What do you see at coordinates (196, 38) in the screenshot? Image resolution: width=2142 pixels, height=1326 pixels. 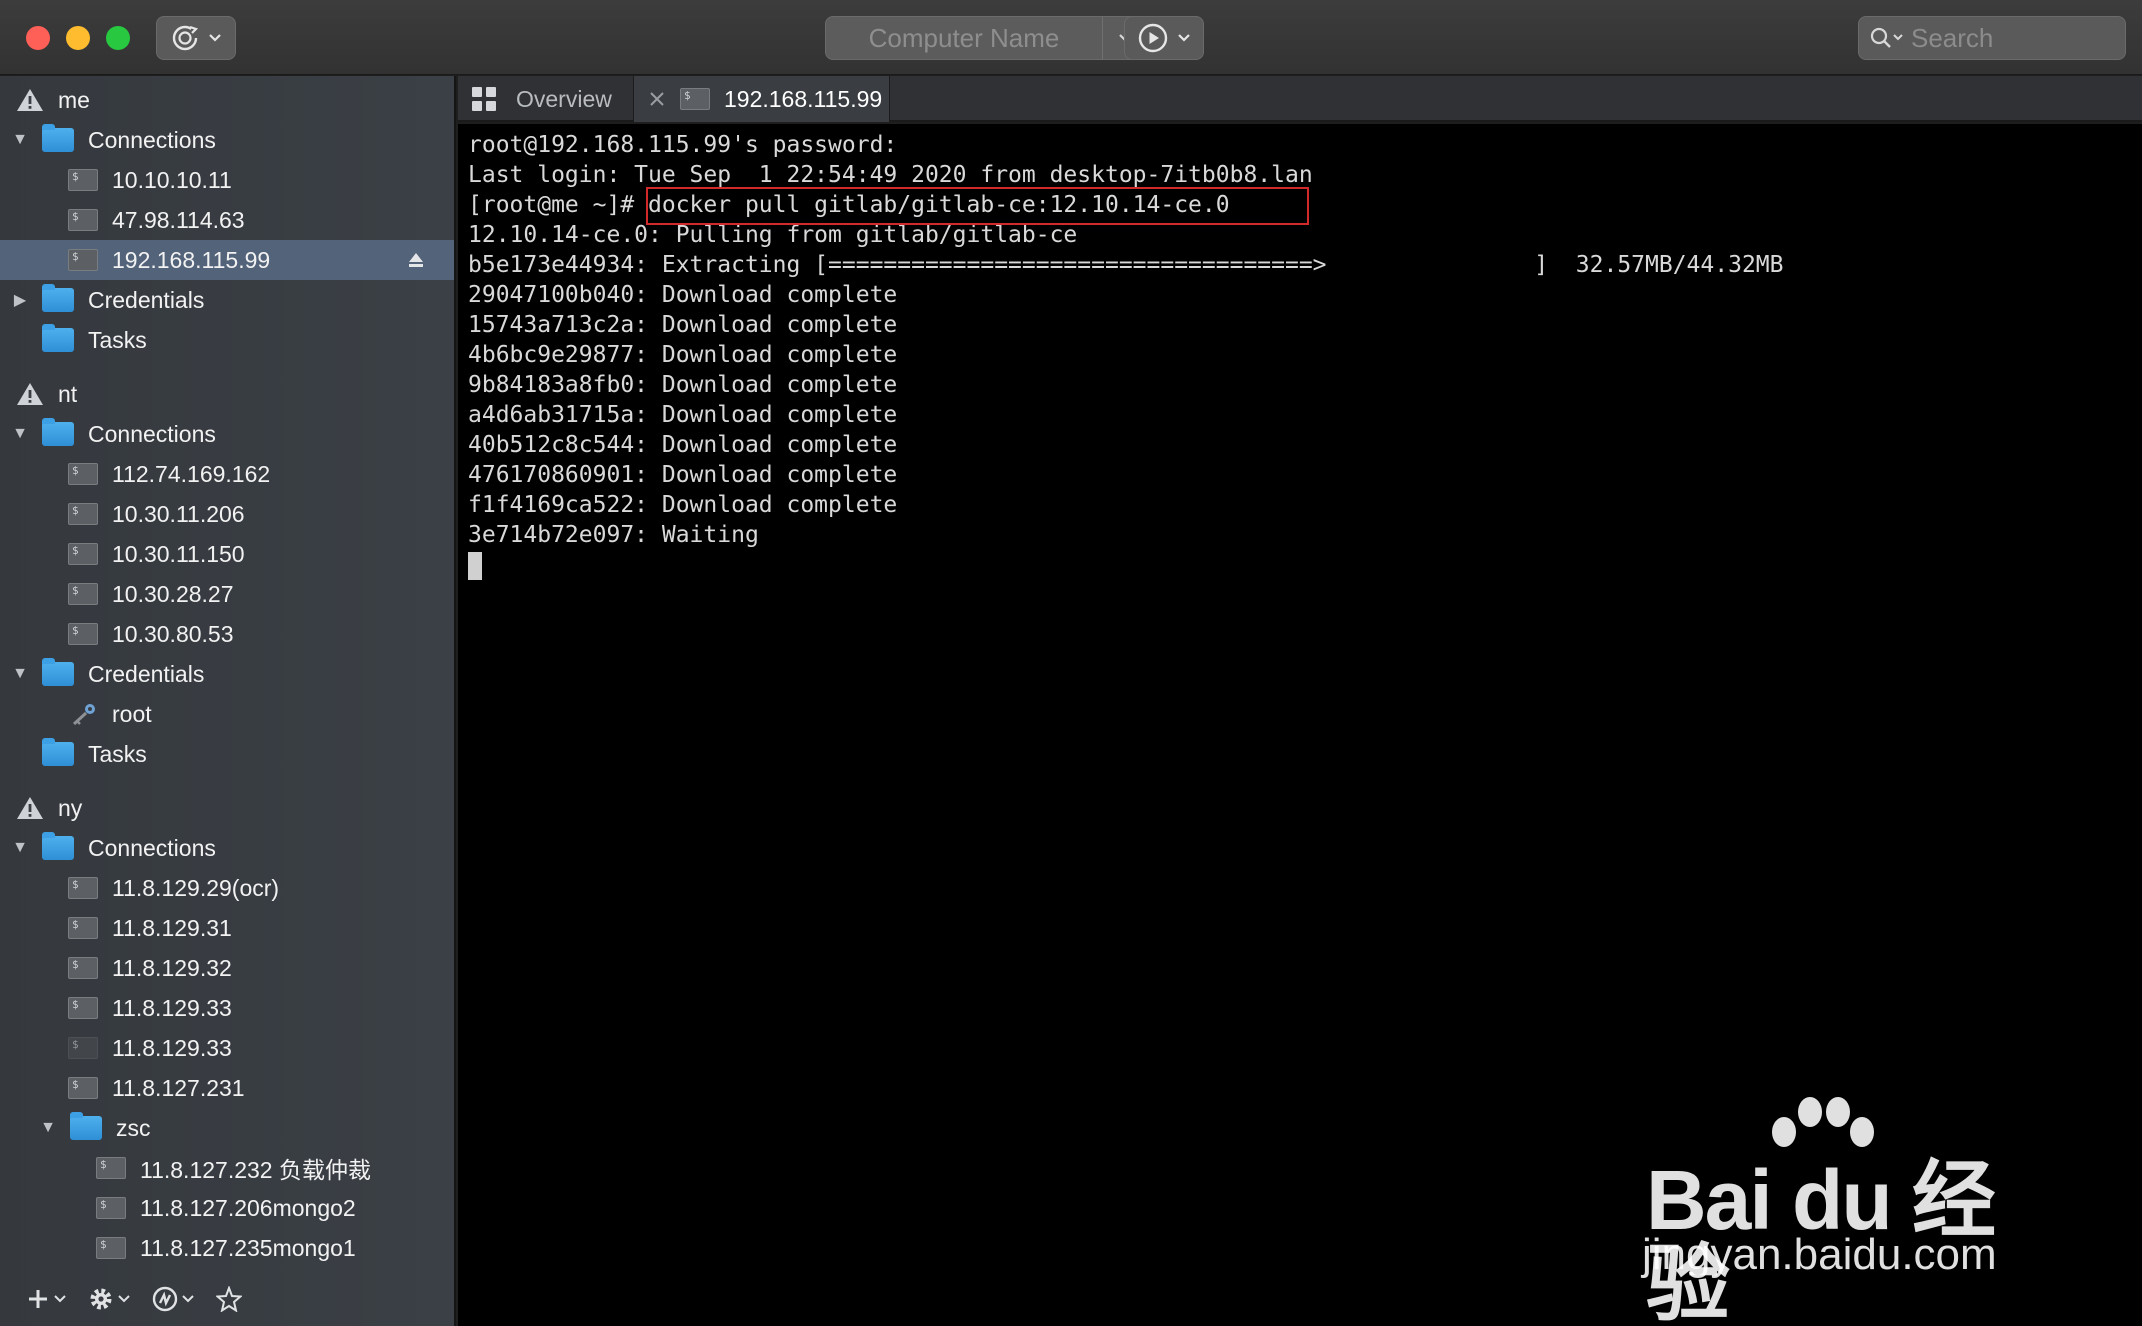 I see `sync-menu-button` at bounding box center [196, 38].